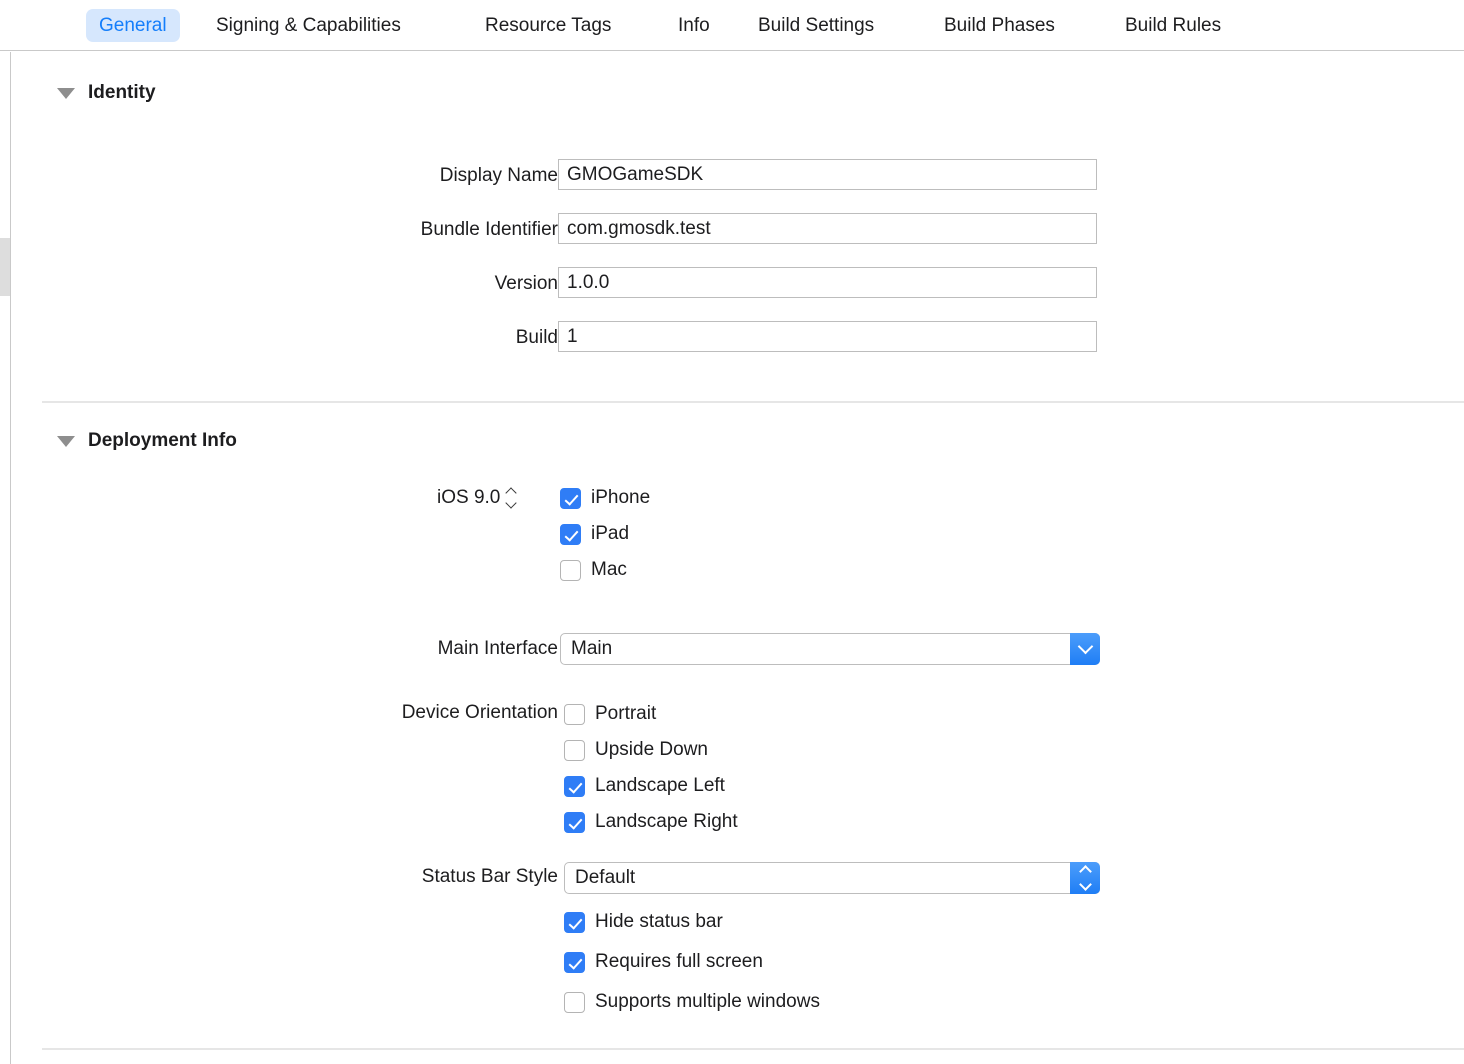 This screenshot has width=1464, height=1064. What do you see at coordinates (536, 337) in the screenshot?
I see `label-build: Build` at bounding box center [536, 337].